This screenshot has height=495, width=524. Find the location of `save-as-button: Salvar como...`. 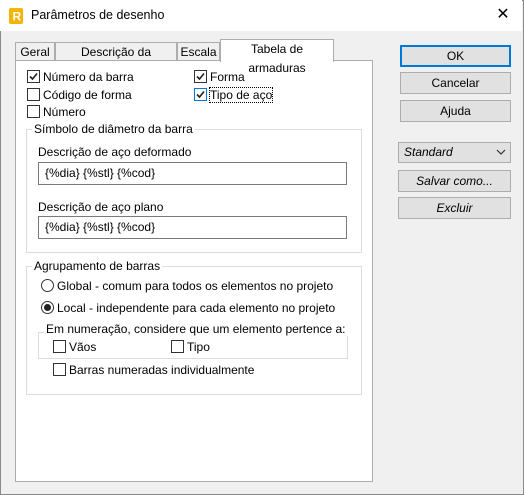

save-as-button: Salvar como... is located at coordinates (454, 181).